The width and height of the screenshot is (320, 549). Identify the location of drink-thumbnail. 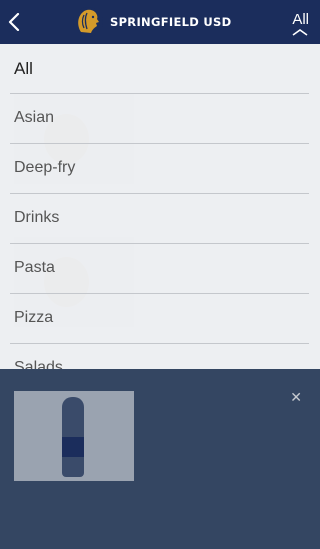
(74, 436).